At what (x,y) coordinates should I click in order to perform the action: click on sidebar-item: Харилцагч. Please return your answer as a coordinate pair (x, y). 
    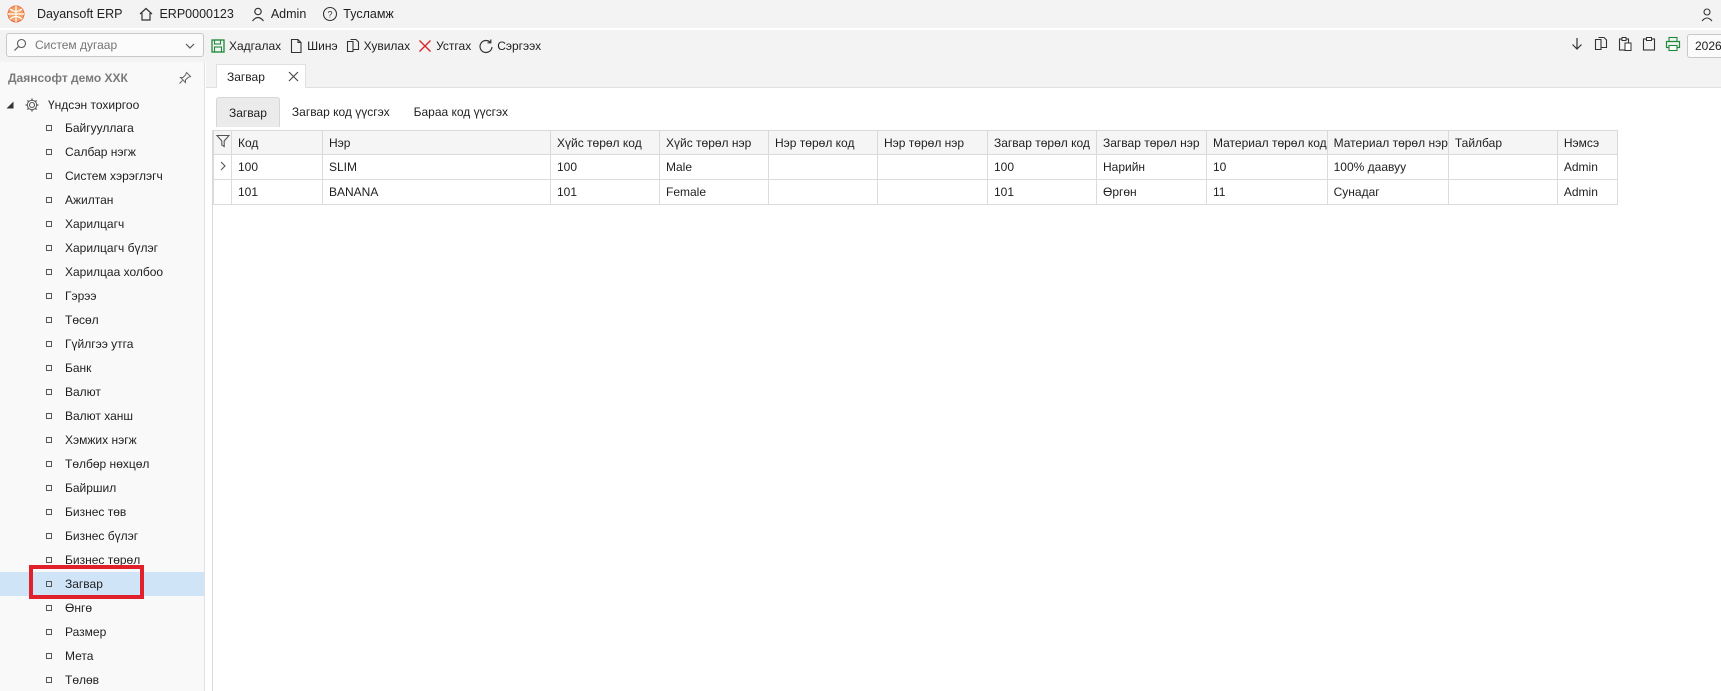
    Looking at the image, I should click on (102, 224).